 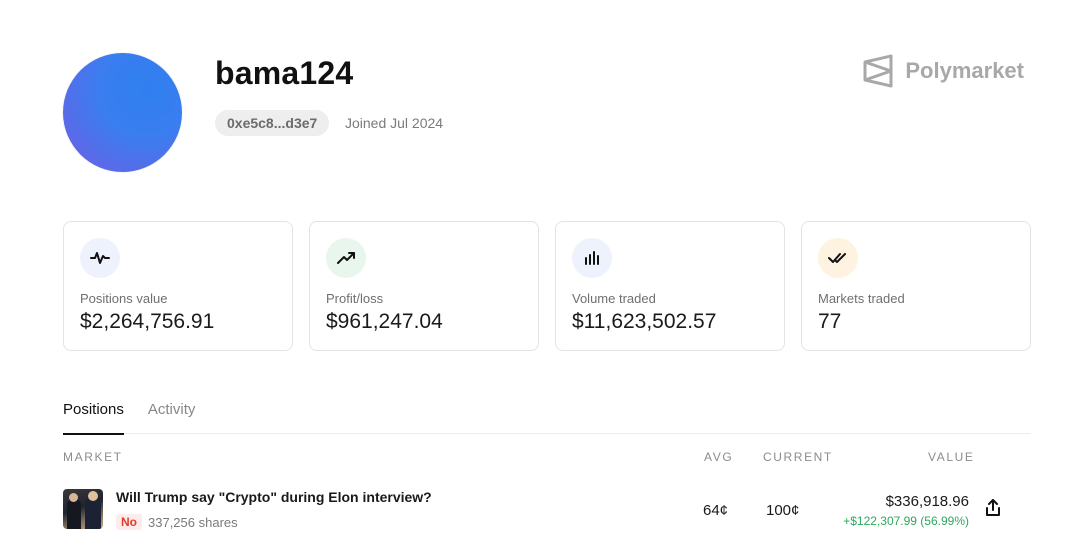 I want to click on stat-value: $2,264,756.91, so click(x=147, y=321).